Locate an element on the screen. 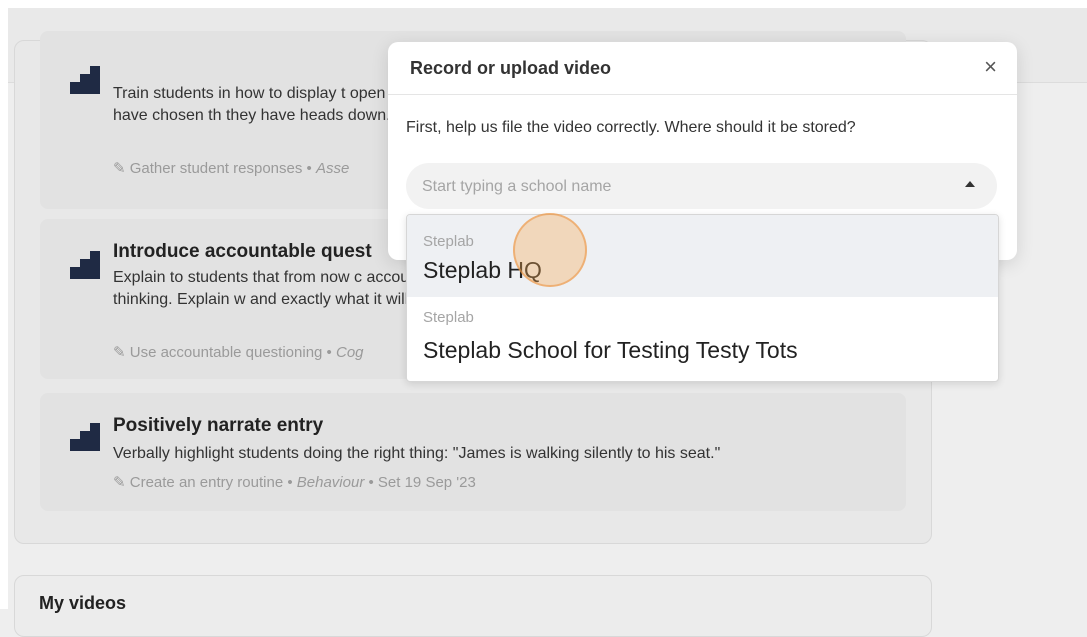 The image size is (1087, 637). card-meta-category: Behaviour is located at coordinates (330, 482).